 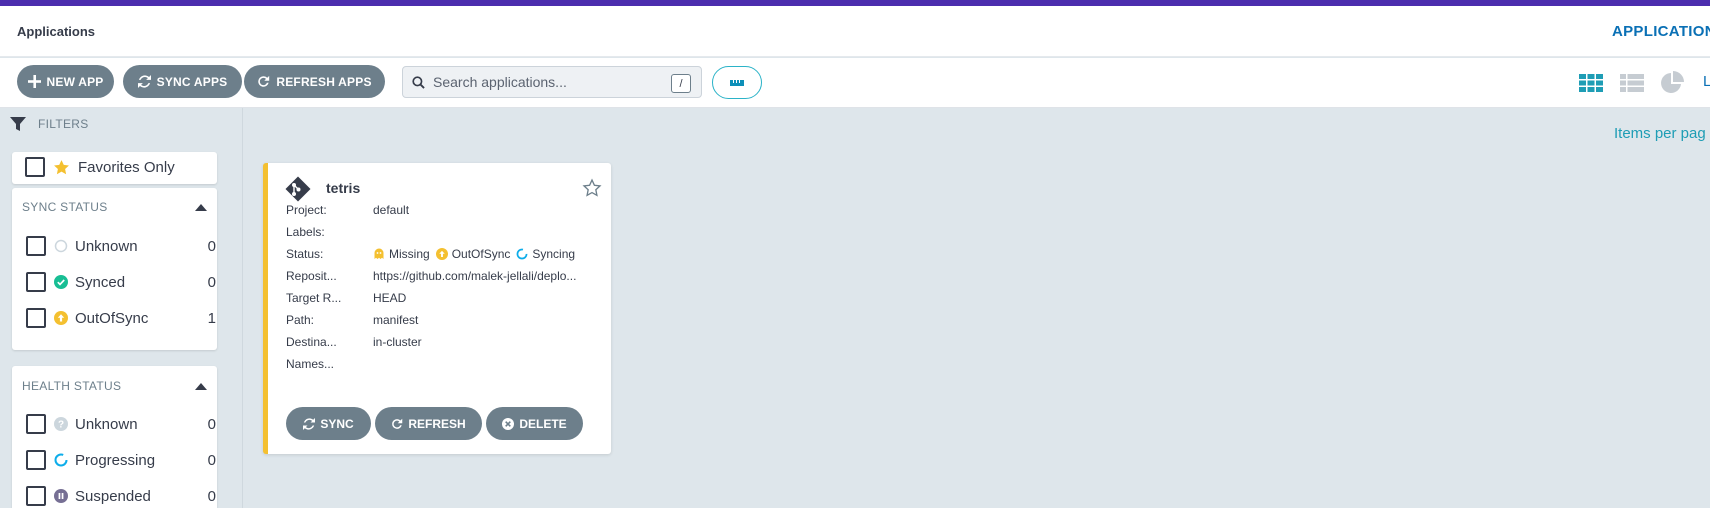 I want to click on status-row: Status: Missing OutOfSync Syncing, so click(x=430, y=254).